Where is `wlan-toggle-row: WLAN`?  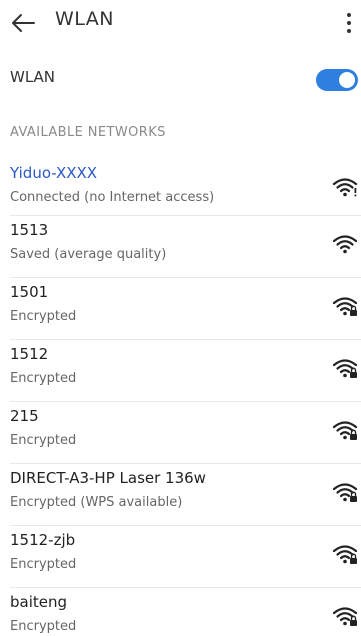
wlan-toggle-row: WLAN is located at coordinates (180, 78).